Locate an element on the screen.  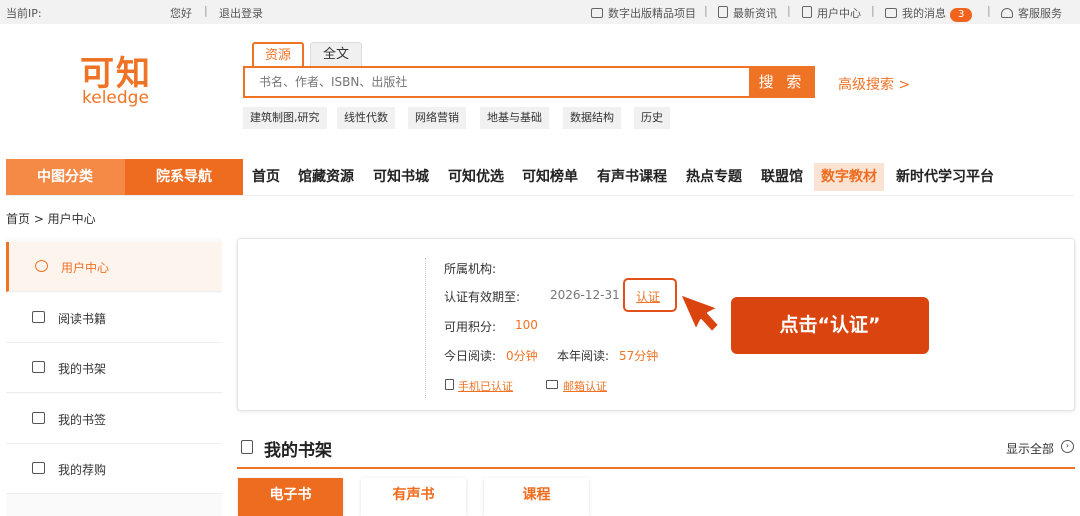
book-stack-icon is located at coordinates (38, 317).